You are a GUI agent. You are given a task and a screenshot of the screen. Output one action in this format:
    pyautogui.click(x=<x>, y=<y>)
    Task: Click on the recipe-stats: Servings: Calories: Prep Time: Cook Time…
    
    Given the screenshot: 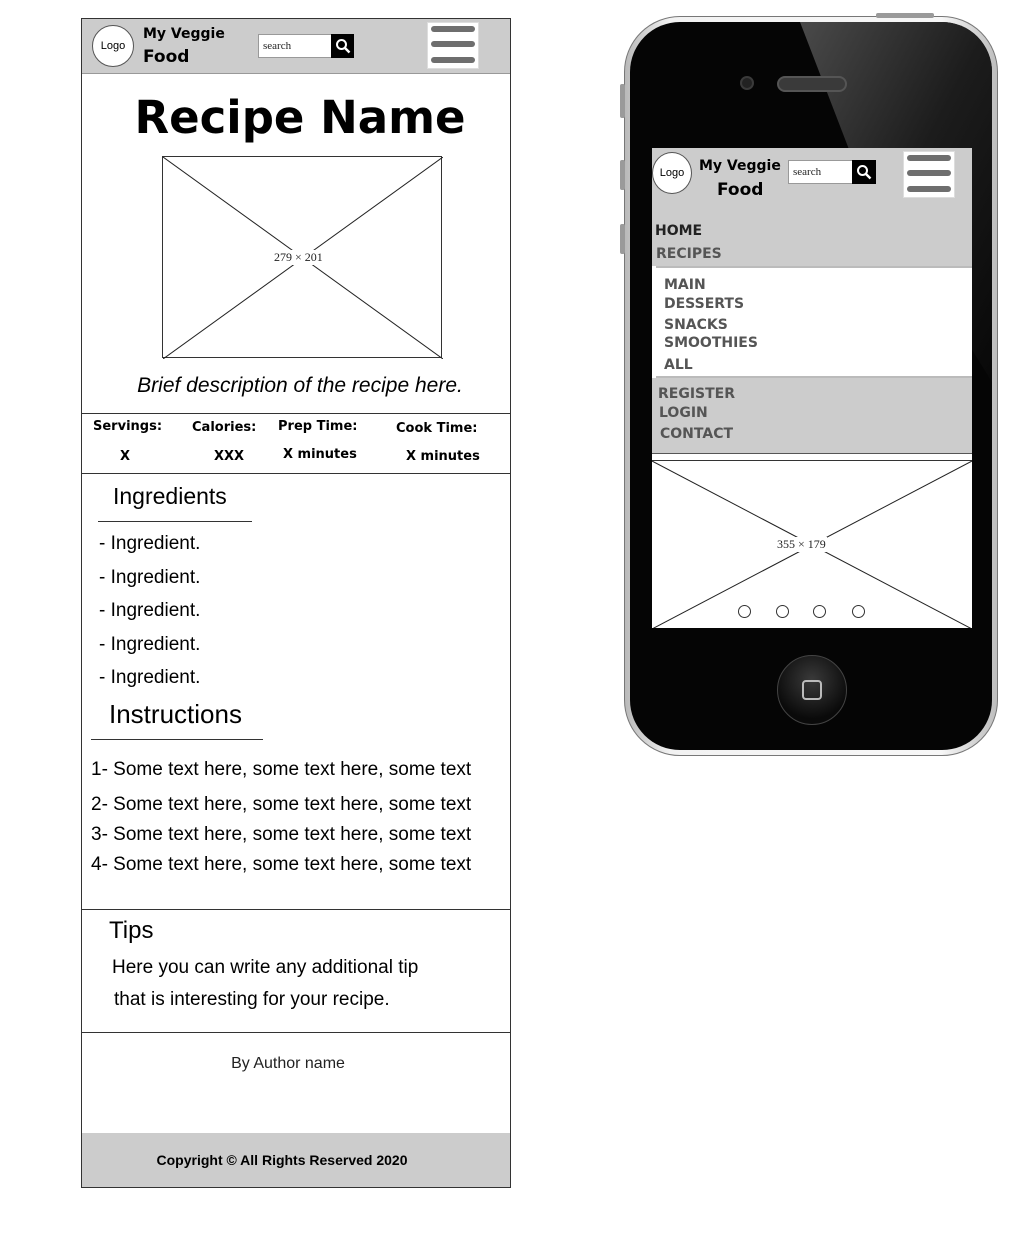 What is the action you would take?
    pyautogui.click(x=296, y=443)
    